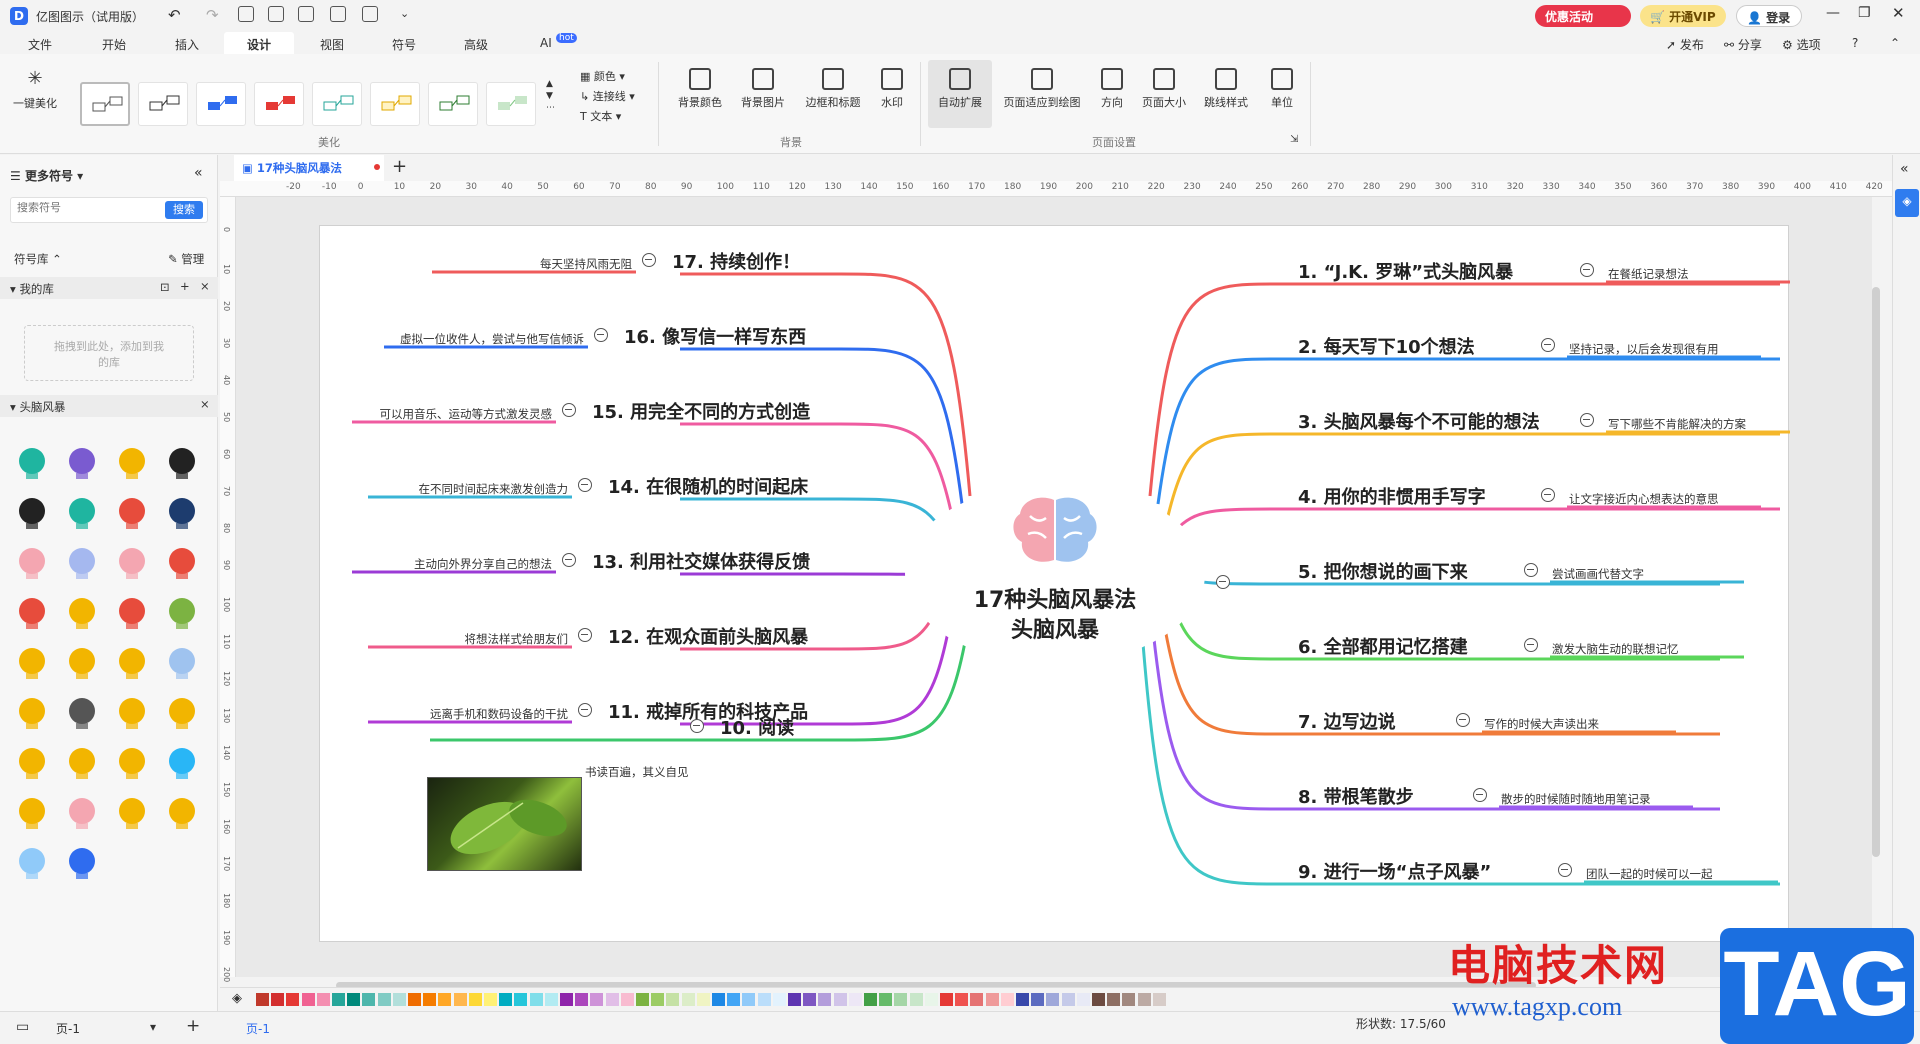 The image size is (1920, 1044). What do you see at coordinates (602, 76) in the screenshot?
I see `color-dropdown: ▦ 颜色 ▾` at bounding box center [602, 76].